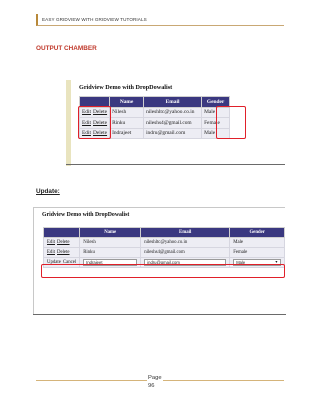 Image resolution: width=320 pixels, height=414 pixels. Describe the element at coordinates (160, 20) in the screenshot. I see `running-header: EASY GRIDVIEW WITH GRIDVIEW TUTORIALS` at that location.